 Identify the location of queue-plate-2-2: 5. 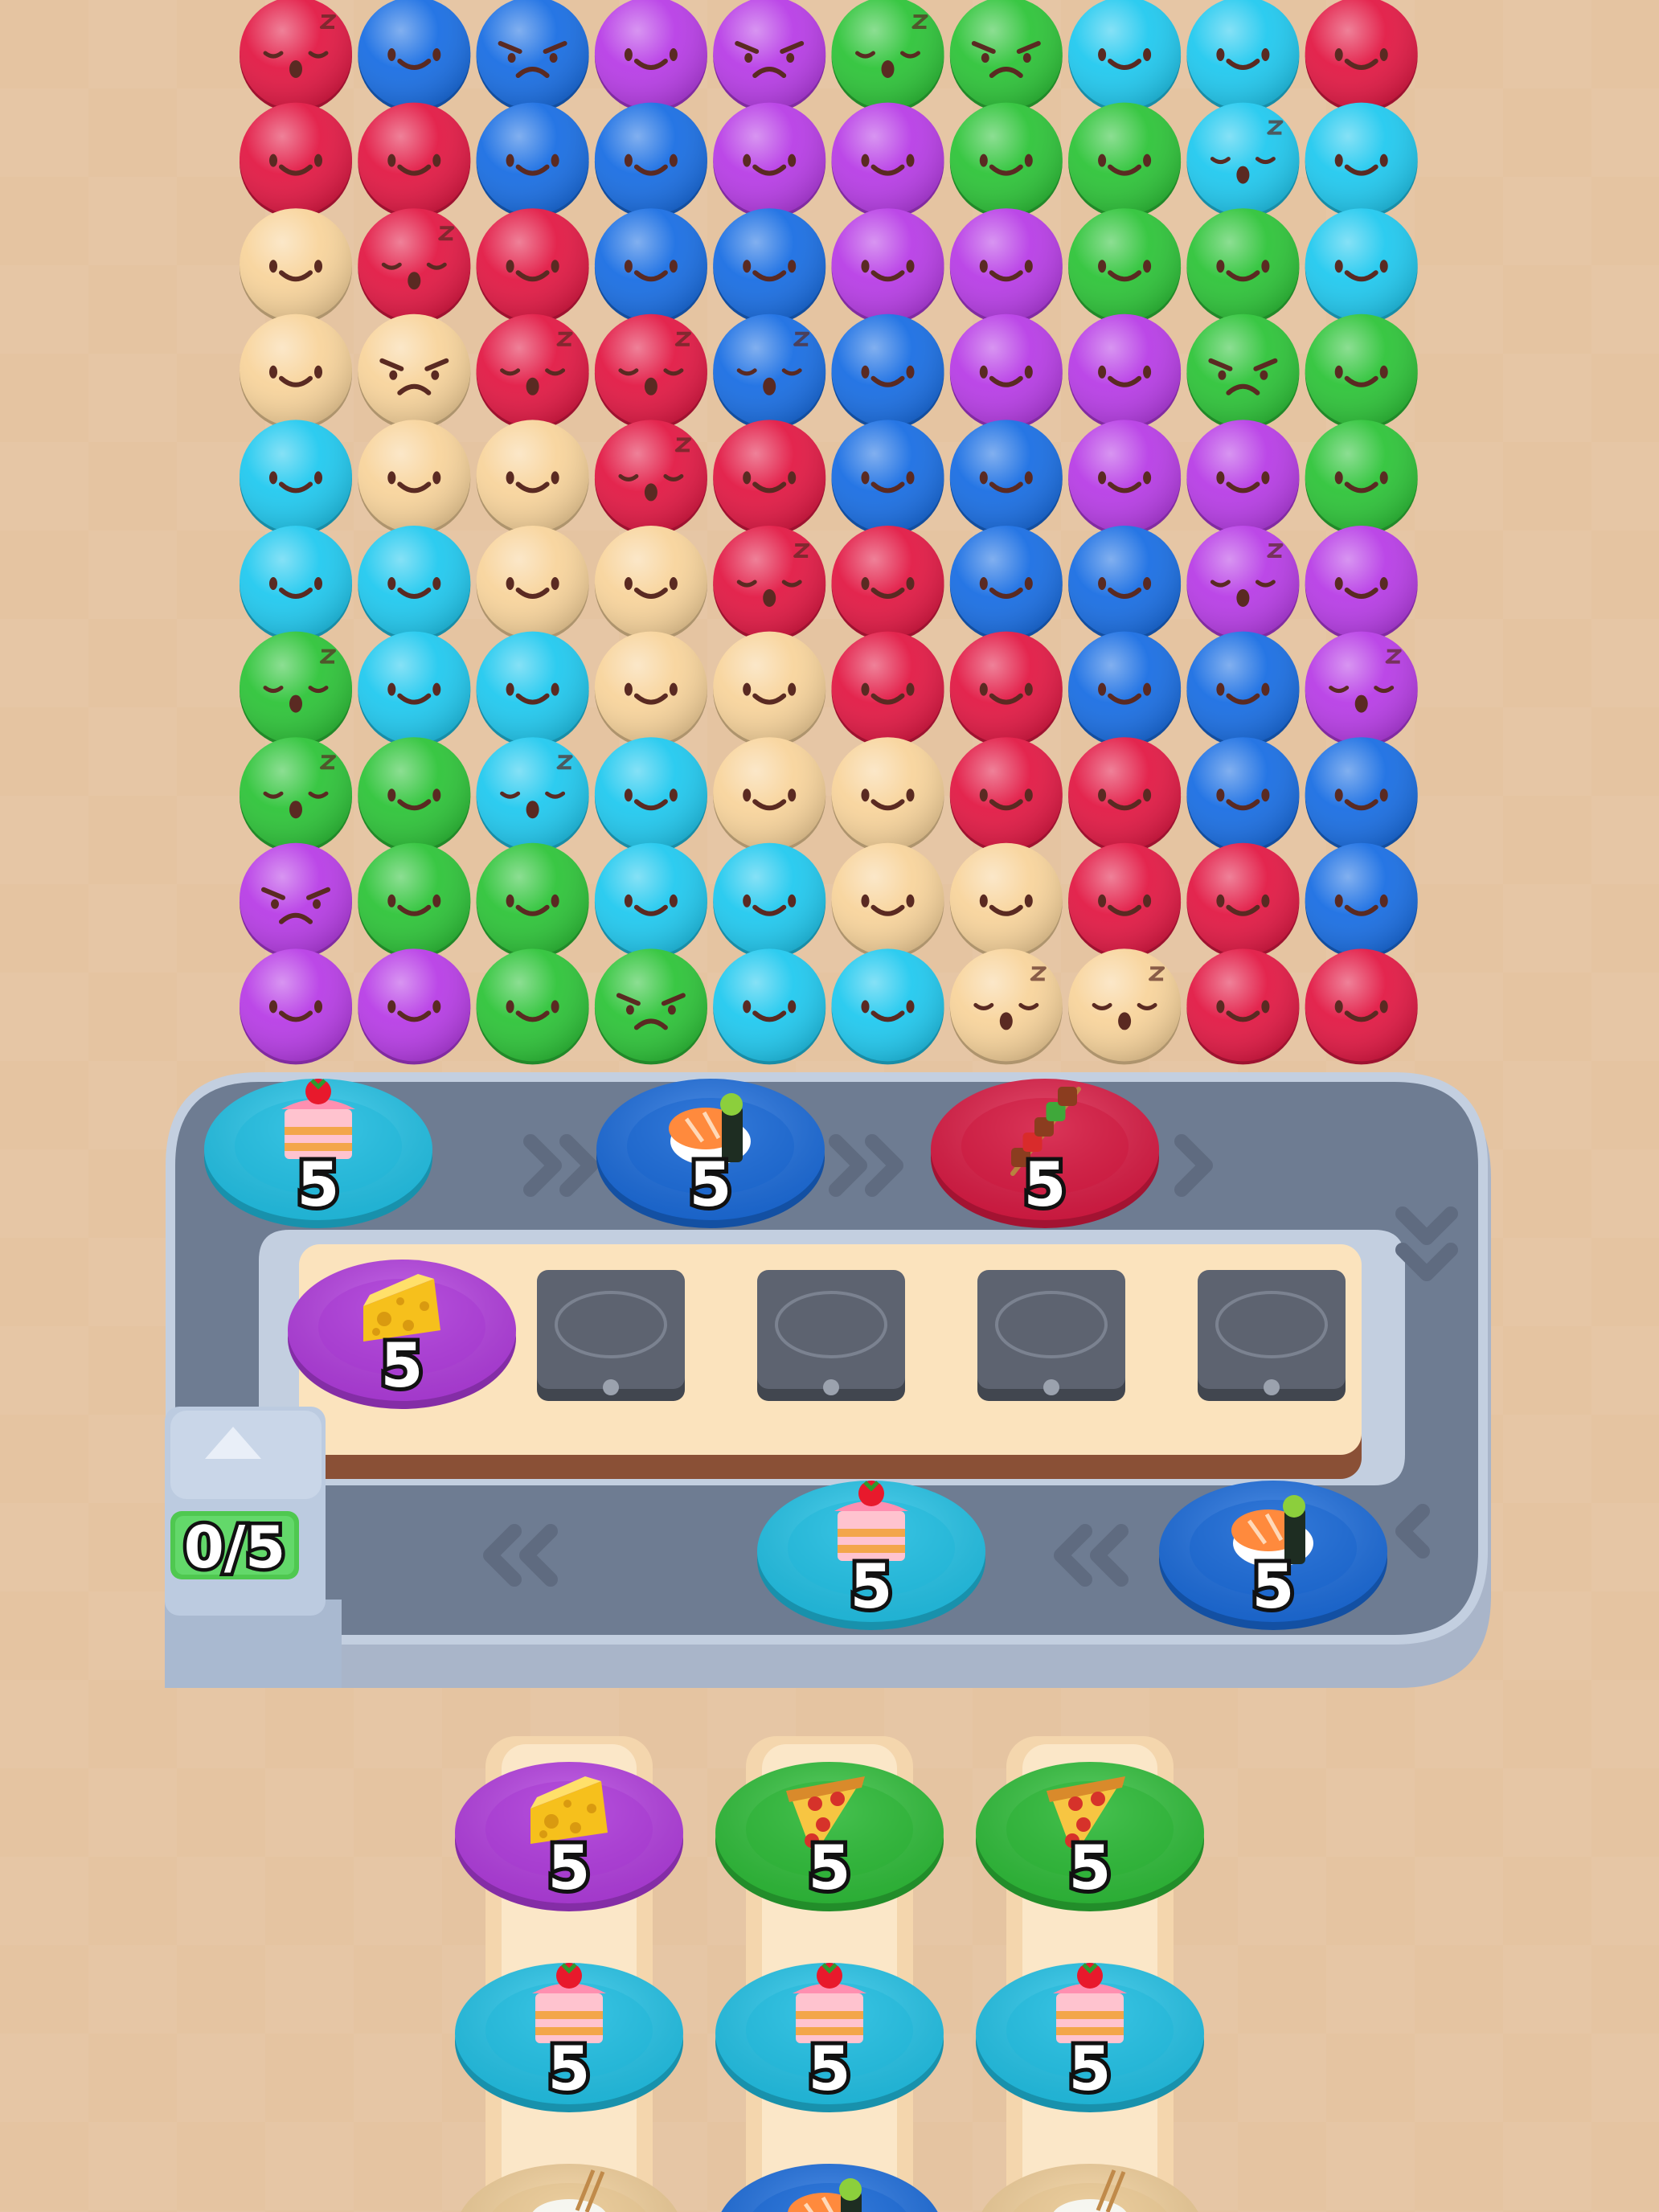
(829, 2037).